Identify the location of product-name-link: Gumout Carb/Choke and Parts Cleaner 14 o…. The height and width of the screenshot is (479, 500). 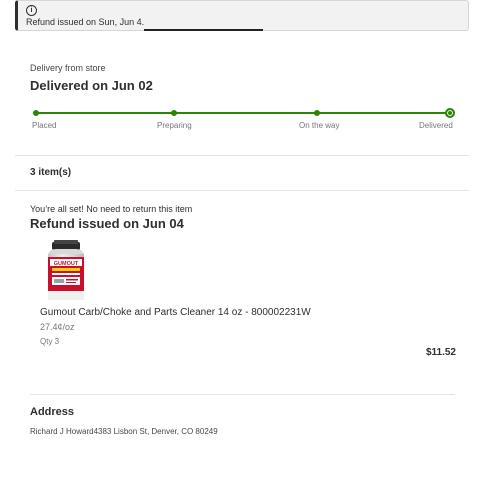
(175, 312).